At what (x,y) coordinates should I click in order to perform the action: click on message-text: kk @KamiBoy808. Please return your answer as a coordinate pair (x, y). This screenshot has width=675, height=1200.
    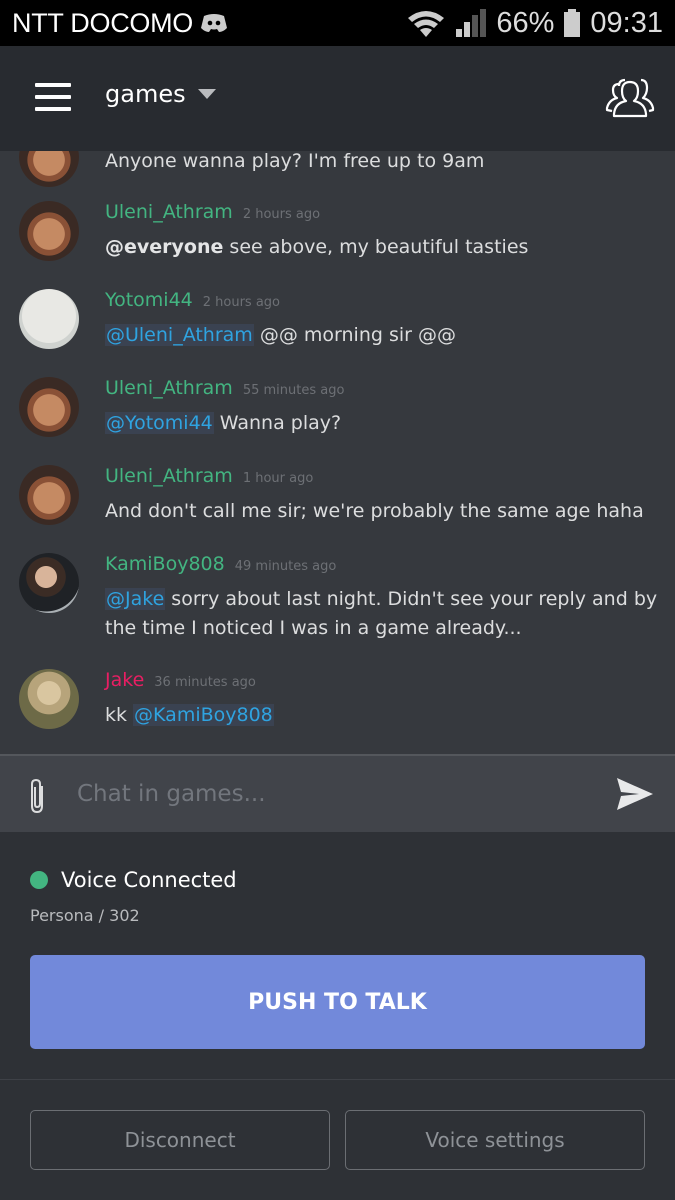
    Looking at the image, I should click on (189, 715).